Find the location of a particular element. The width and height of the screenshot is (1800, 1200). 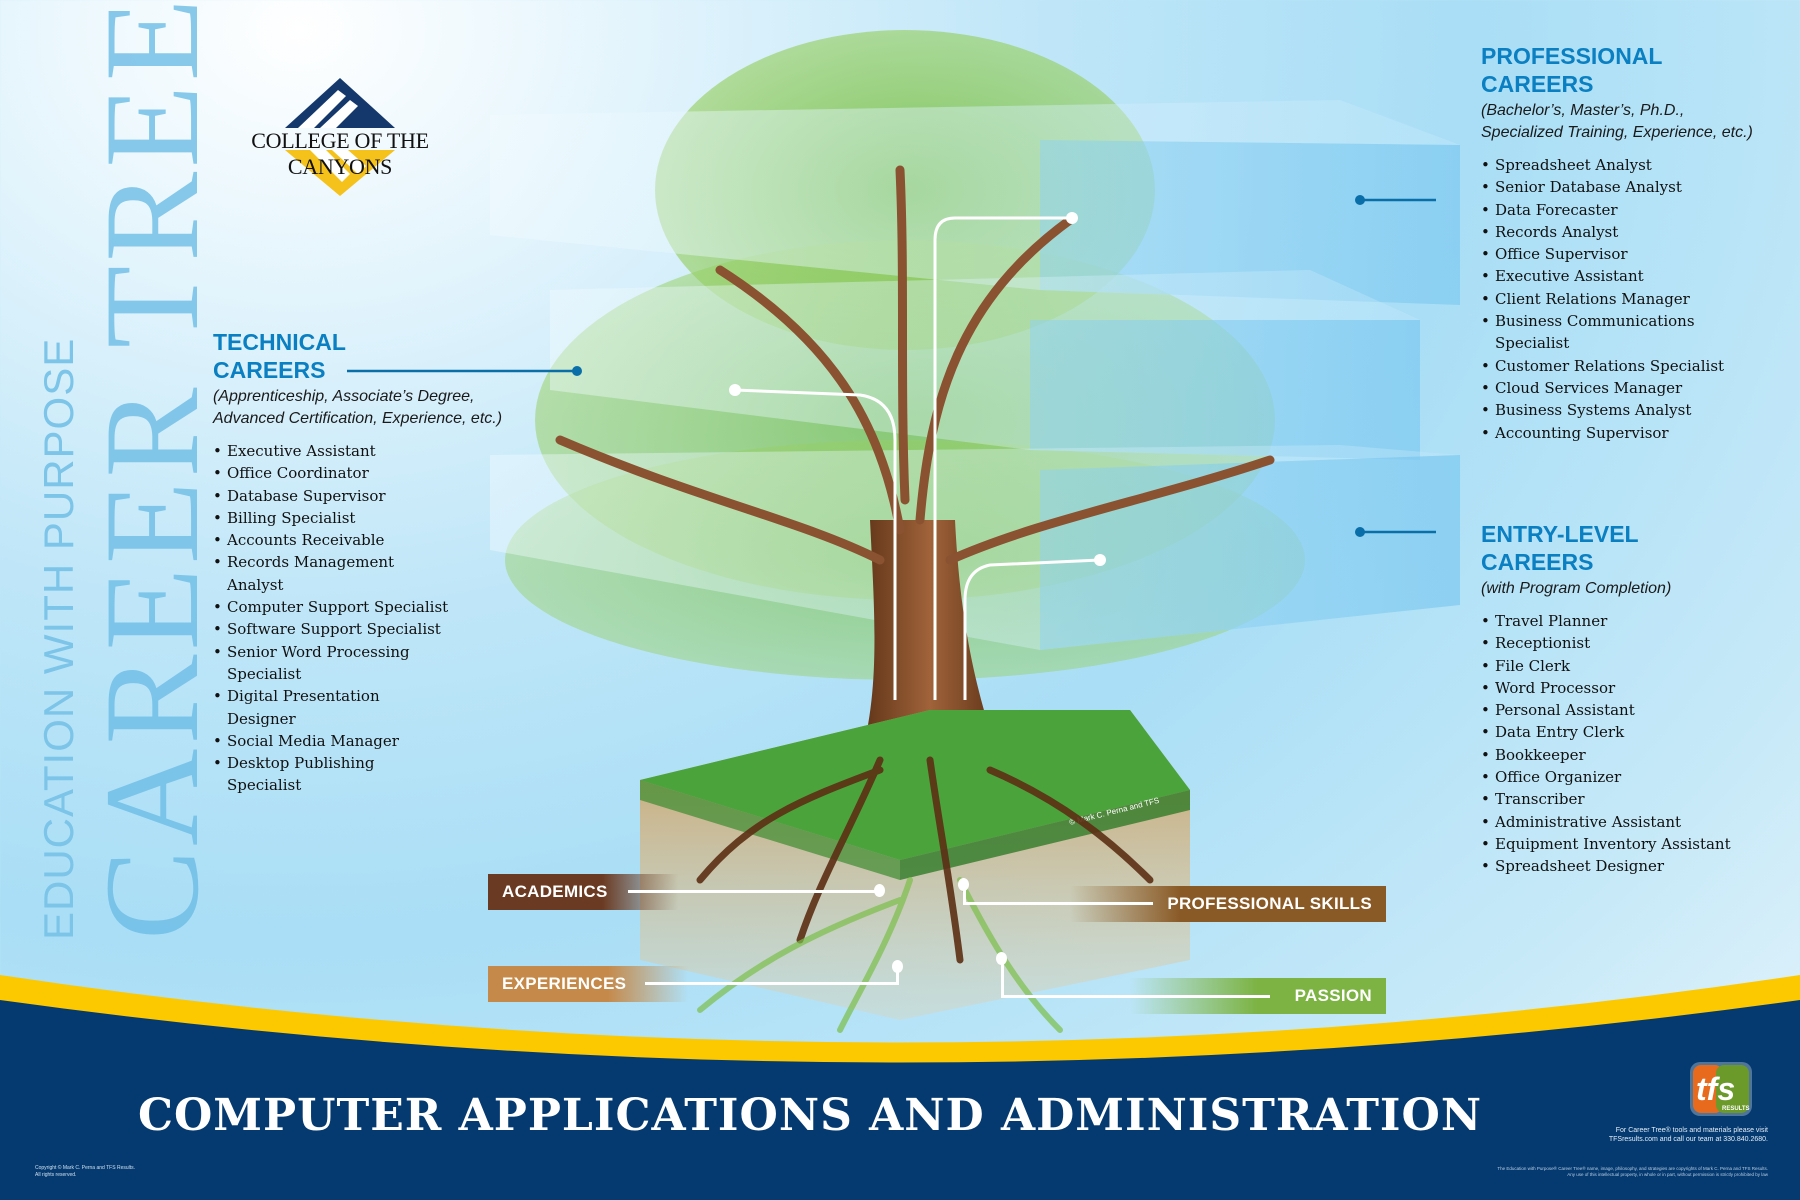

list-item: Customer Relations Specialist is located at coordinates (1611, 366).